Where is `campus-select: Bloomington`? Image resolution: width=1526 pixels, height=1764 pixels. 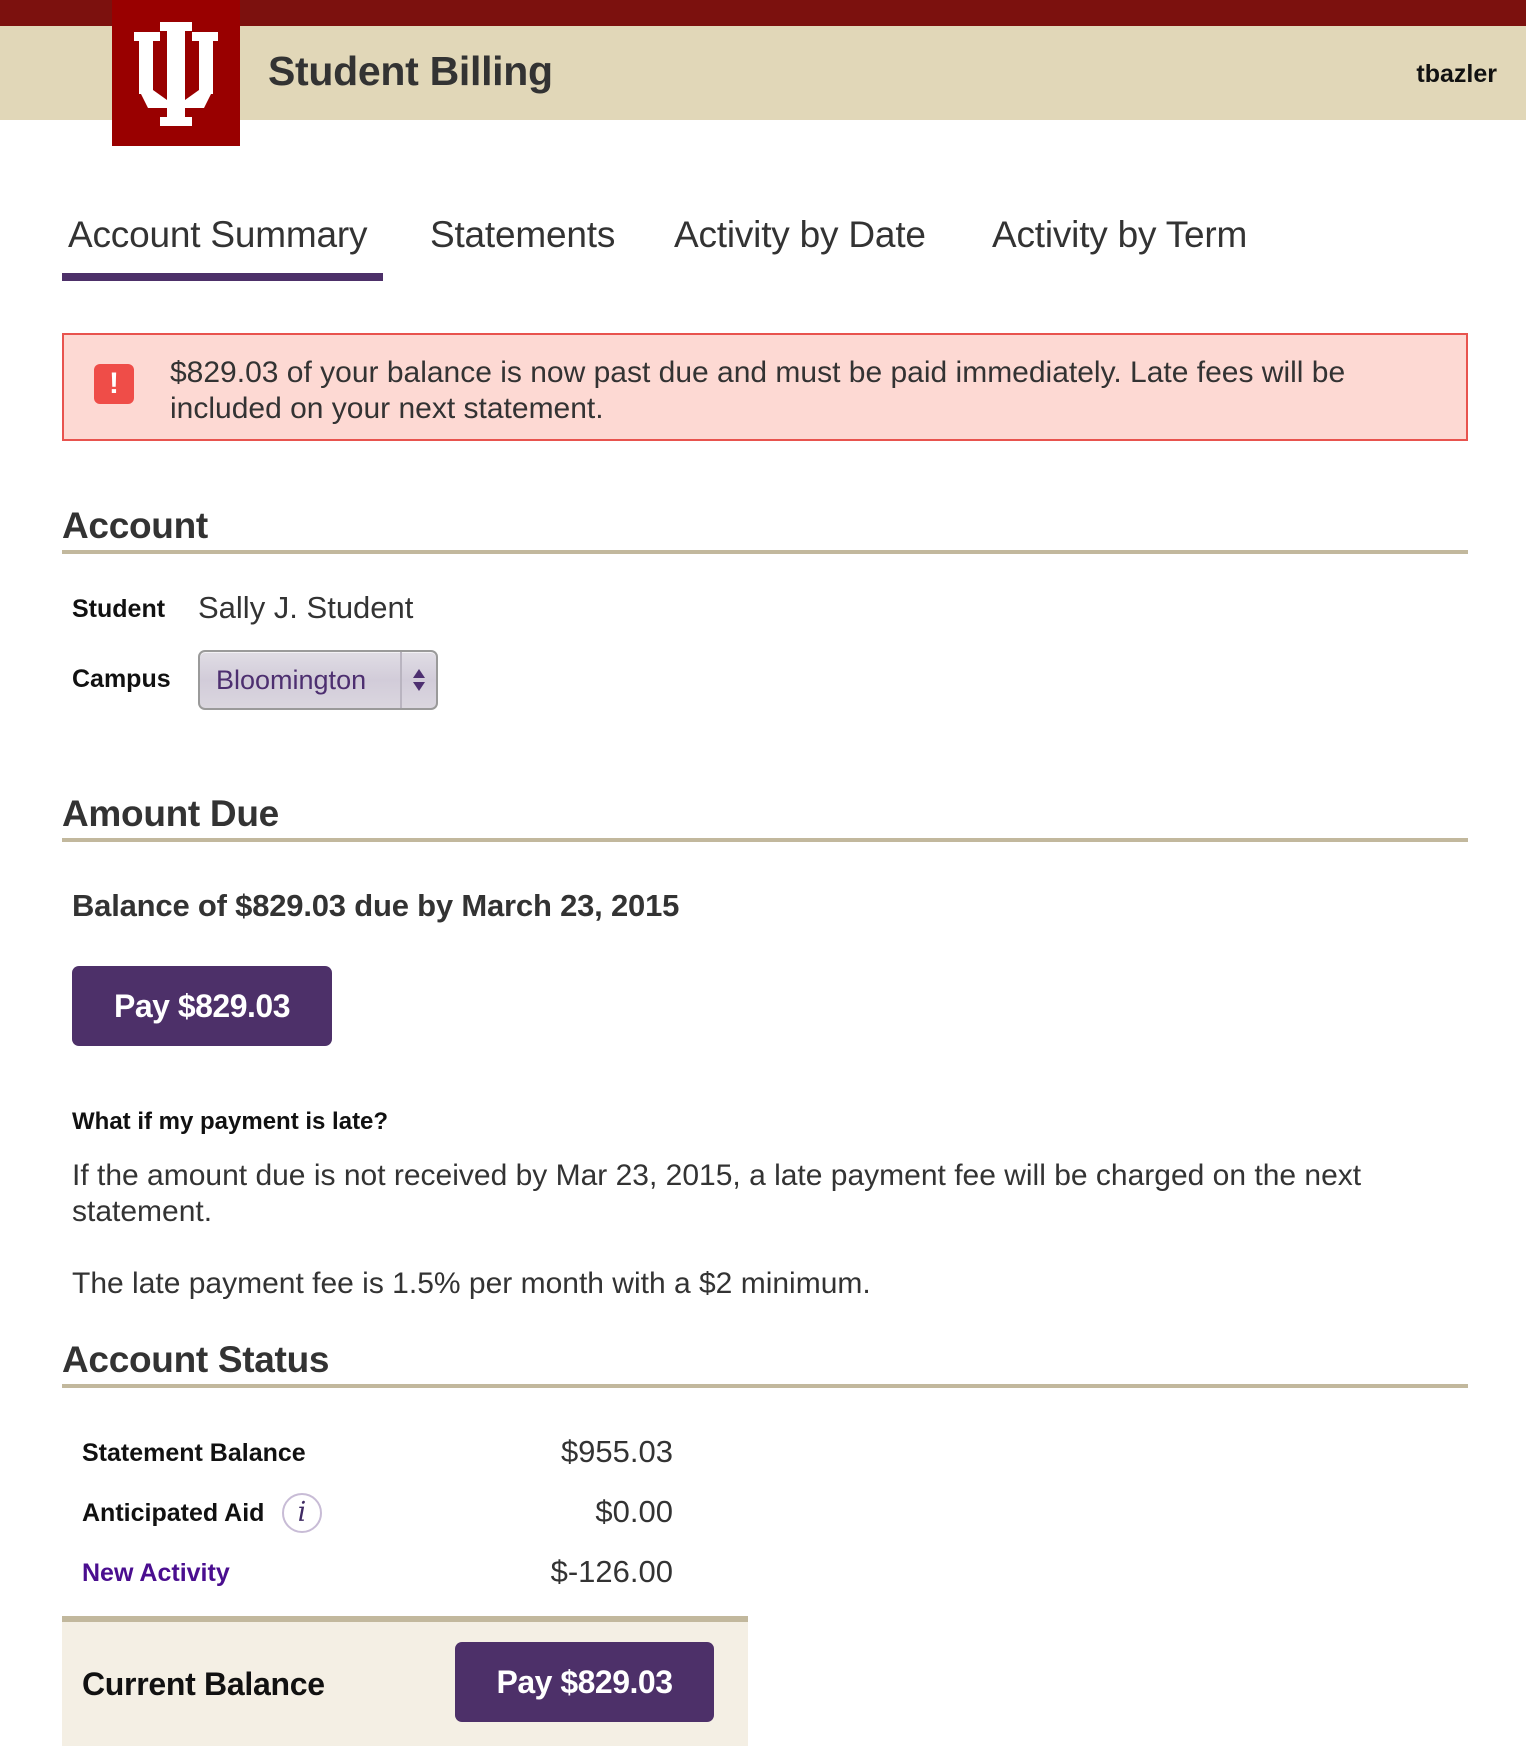
campus-select: Bloomington is located at coordinates (318, 680).